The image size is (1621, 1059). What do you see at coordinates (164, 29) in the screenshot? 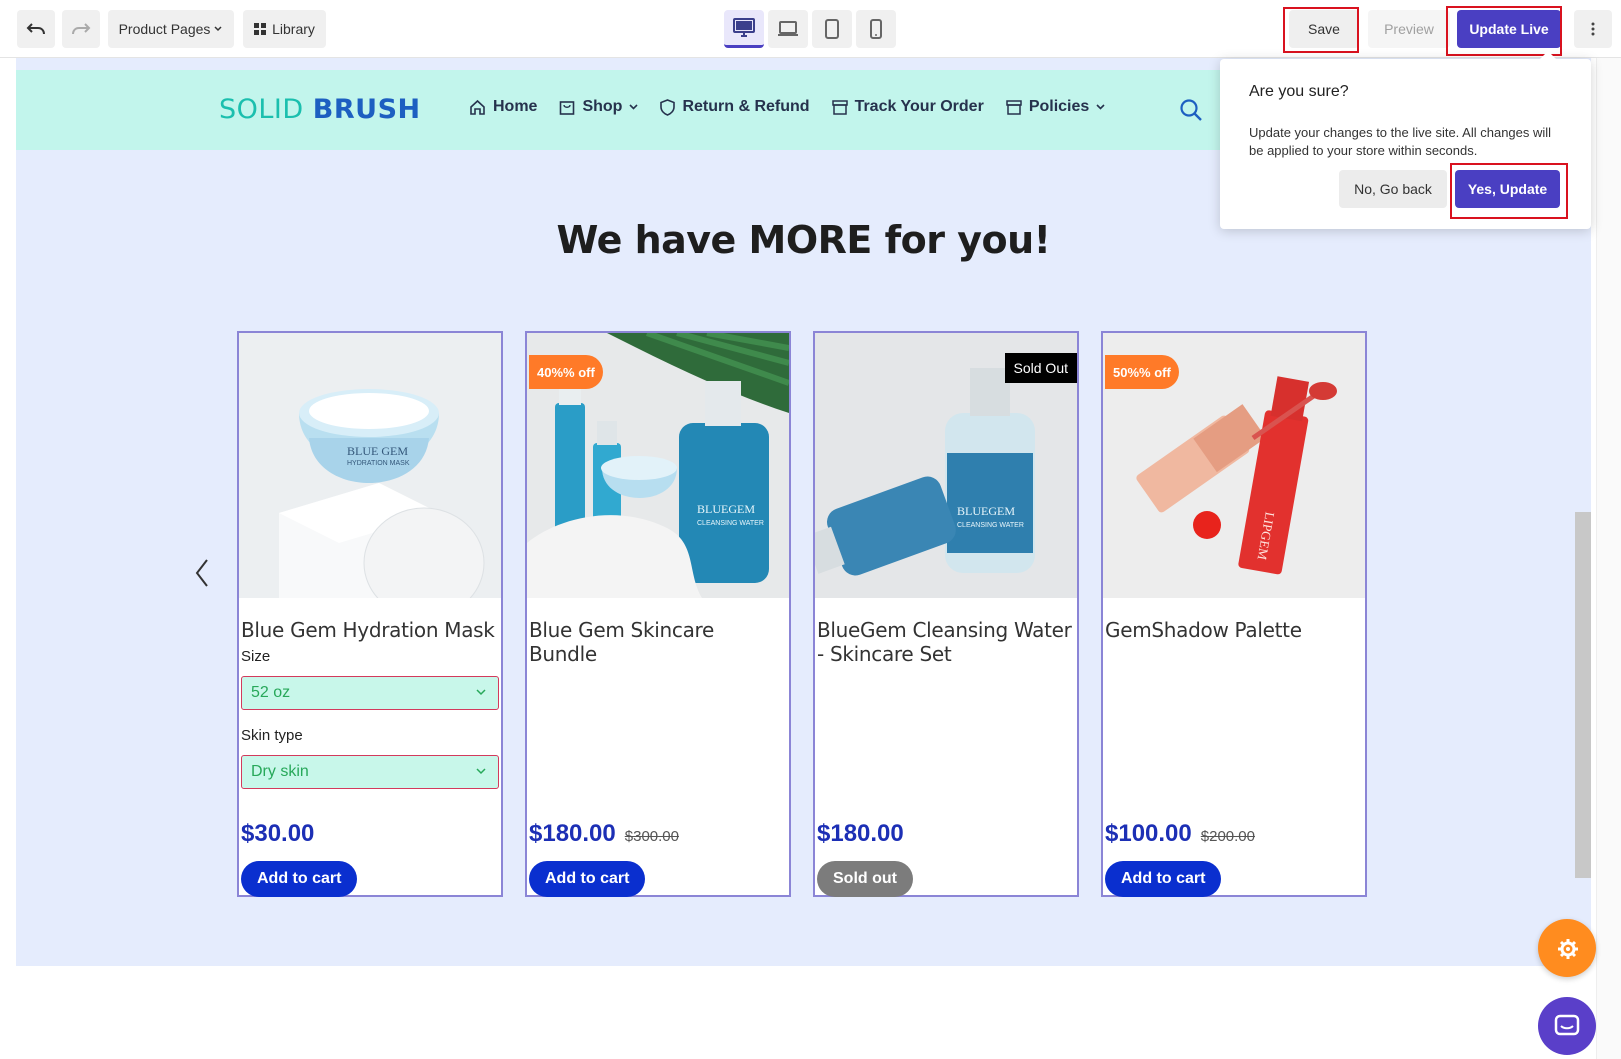
I see `product-pages-label: Product Pages` at bounding box center [164, 29].